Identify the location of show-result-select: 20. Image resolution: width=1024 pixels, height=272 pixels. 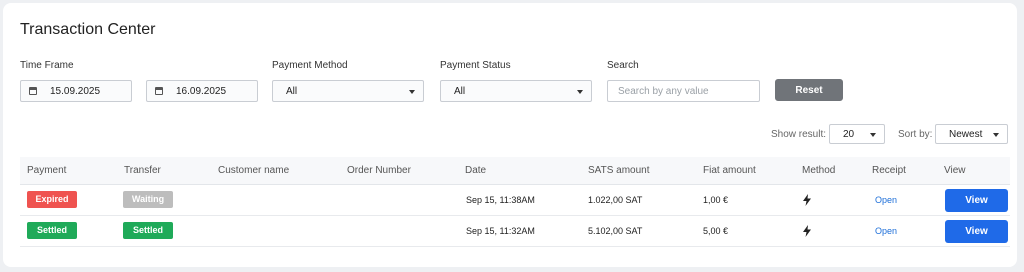
(857, 134).